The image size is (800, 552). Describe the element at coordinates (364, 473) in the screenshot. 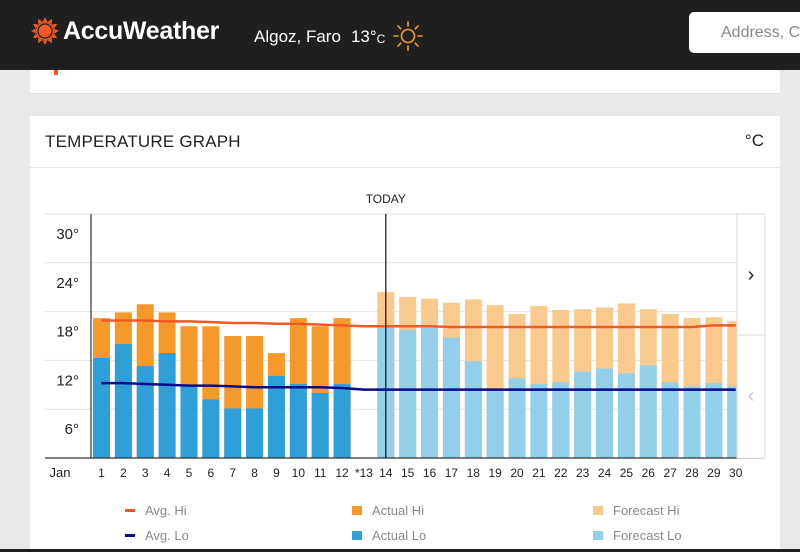

I see `x-tick-label: *13` at that location.